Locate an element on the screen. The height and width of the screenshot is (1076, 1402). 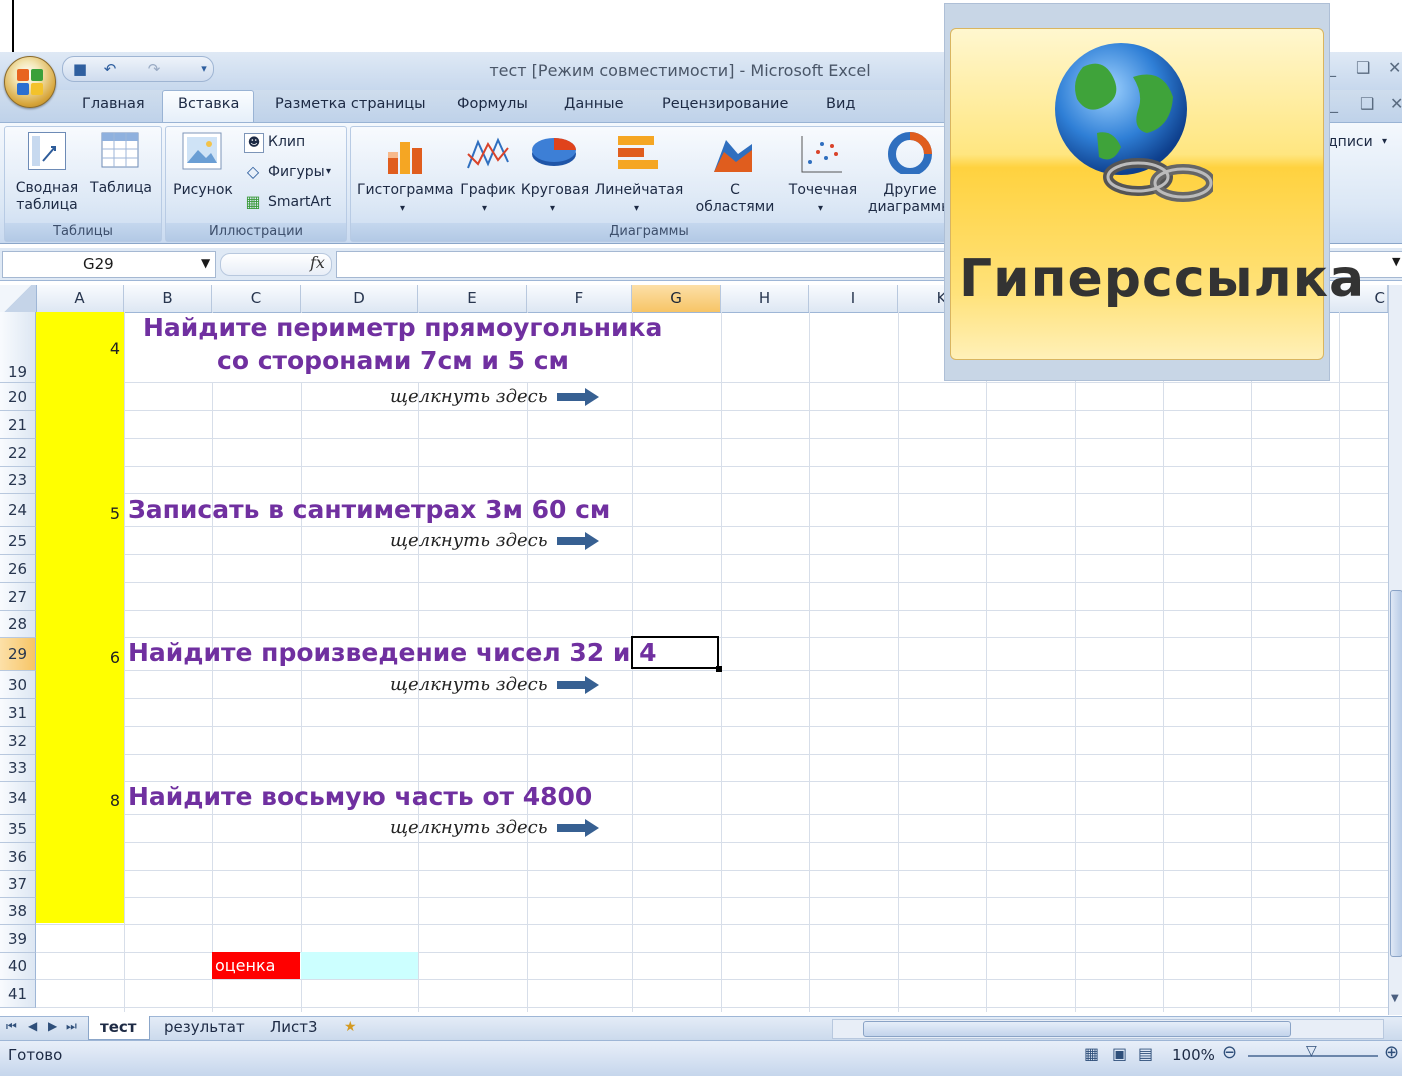
scroll-down-icon: ▼ is located at coordinates (1395, 998).